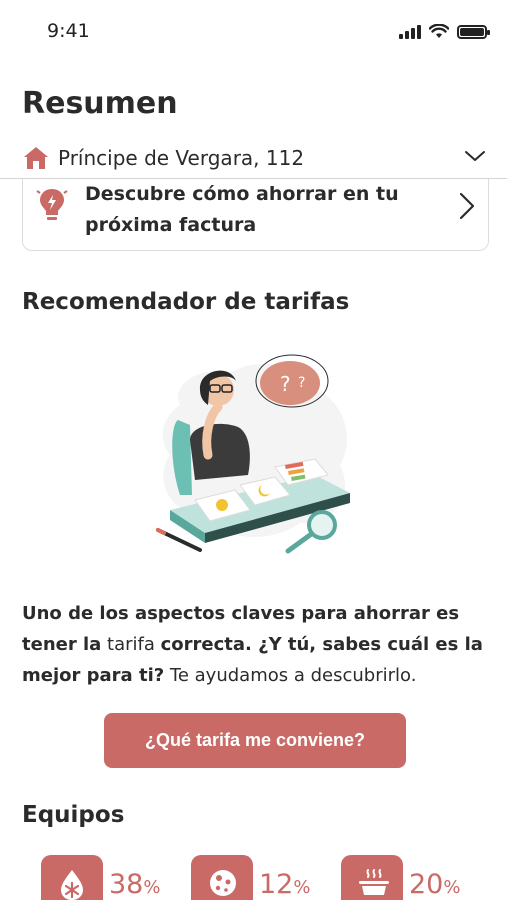 This screenshot has height=900, width=507. What do you see at coordinates (36, 158) in the screenshot?
I see `home-icon` at bounding box center [36, 158].